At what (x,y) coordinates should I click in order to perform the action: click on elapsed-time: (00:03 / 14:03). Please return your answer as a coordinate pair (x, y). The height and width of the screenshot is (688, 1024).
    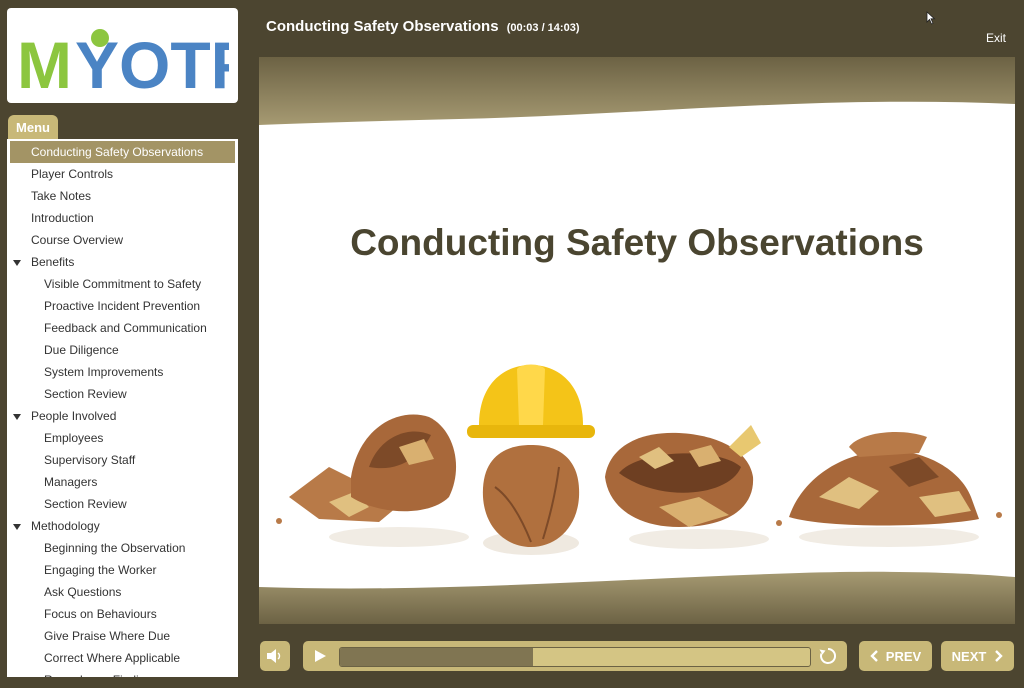
    Looking at the image, I should click on (543, 28).